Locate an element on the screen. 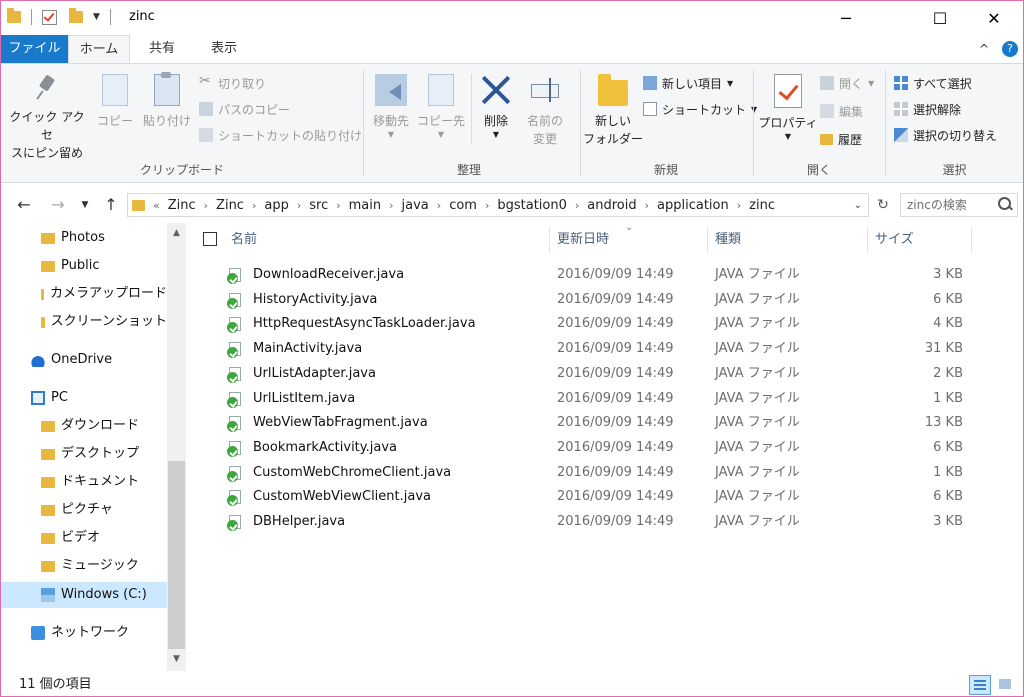 This screenshot has width=1024, height=697. rename-button: 名前の 変更 is located at coordinates (545, 109).